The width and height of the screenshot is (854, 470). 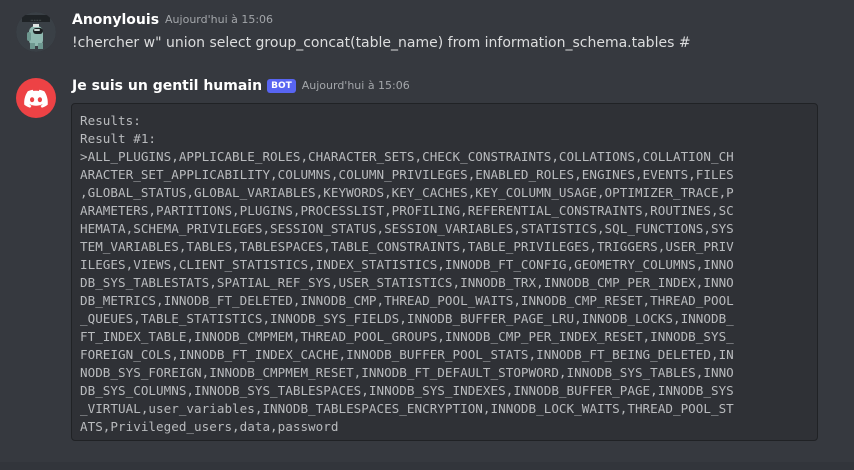 I want to click on code-line: Result #1:, so click(x=118, y=138).